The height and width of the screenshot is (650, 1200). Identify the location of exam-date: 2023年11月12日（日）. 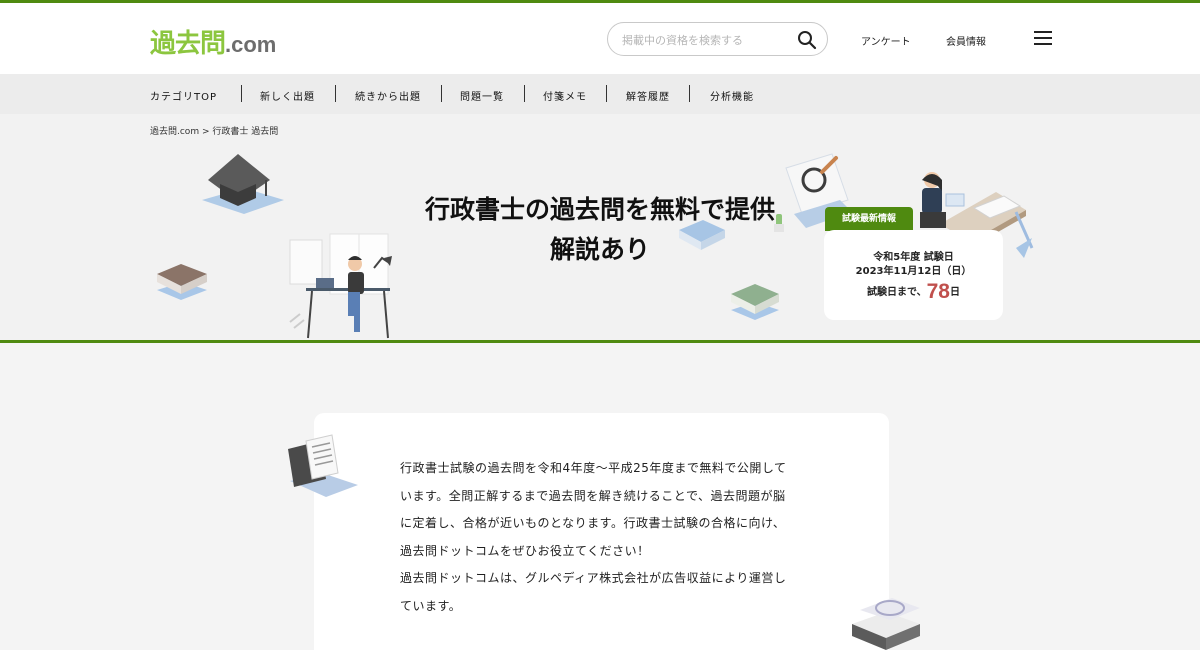
(913, 271).